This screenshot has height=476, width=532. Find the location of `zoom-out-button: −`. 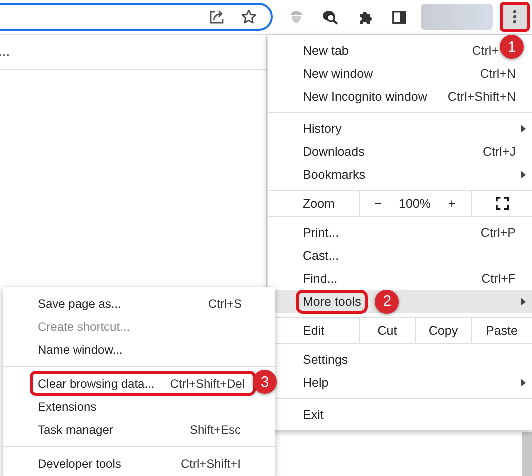

zoom-out-button: − is located at coordinates (378, 203).